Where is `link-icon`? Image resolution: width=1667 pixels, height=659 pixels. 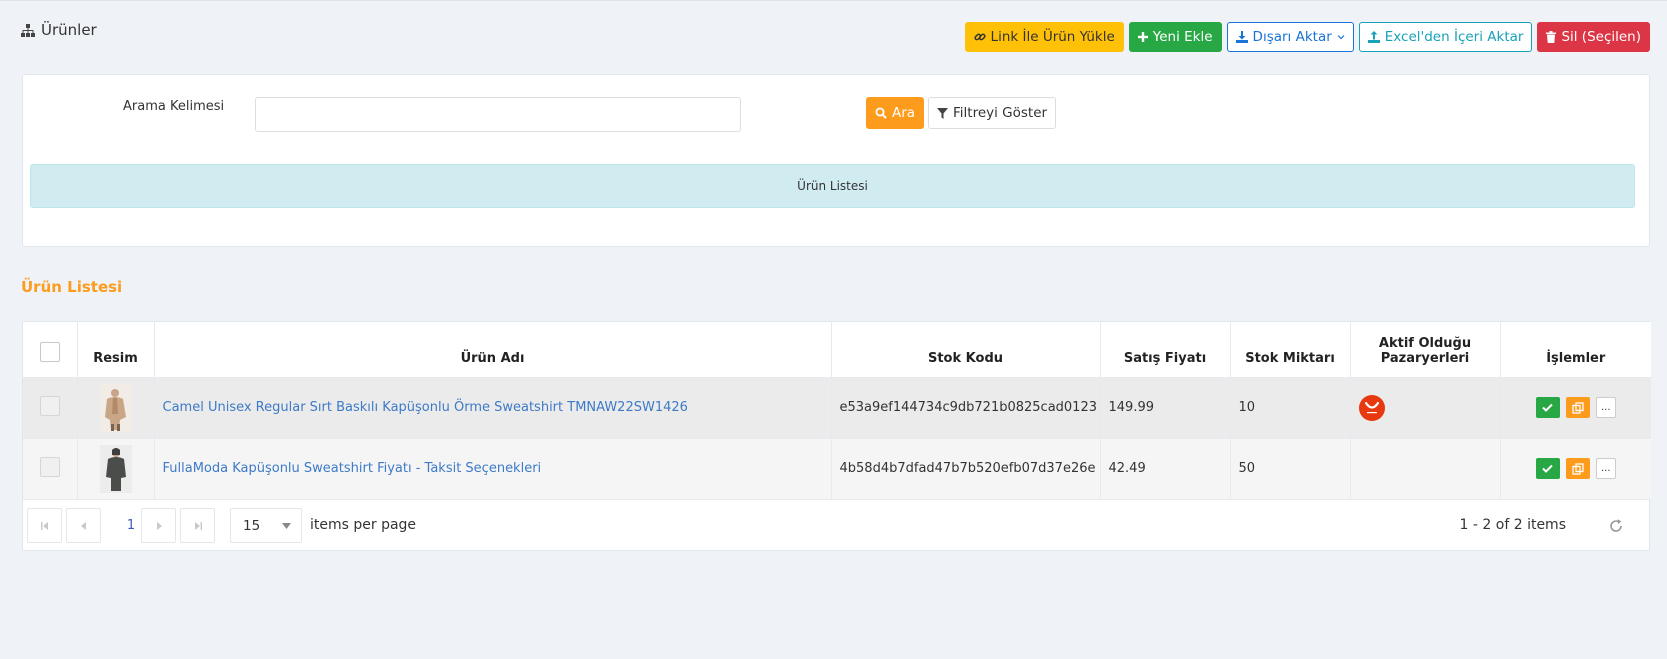 link-icon is located at coordinates (979, 37).